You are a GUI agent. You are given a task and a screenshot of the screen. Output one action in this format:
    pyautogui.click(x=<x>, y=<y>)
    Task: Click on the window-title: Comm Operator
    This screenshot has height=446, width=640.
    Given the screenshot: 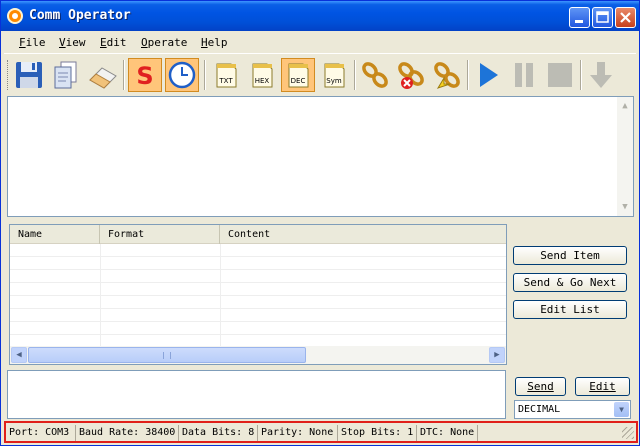 What is the action you would take?
    pyautogui.click(x=80, y=15)
    